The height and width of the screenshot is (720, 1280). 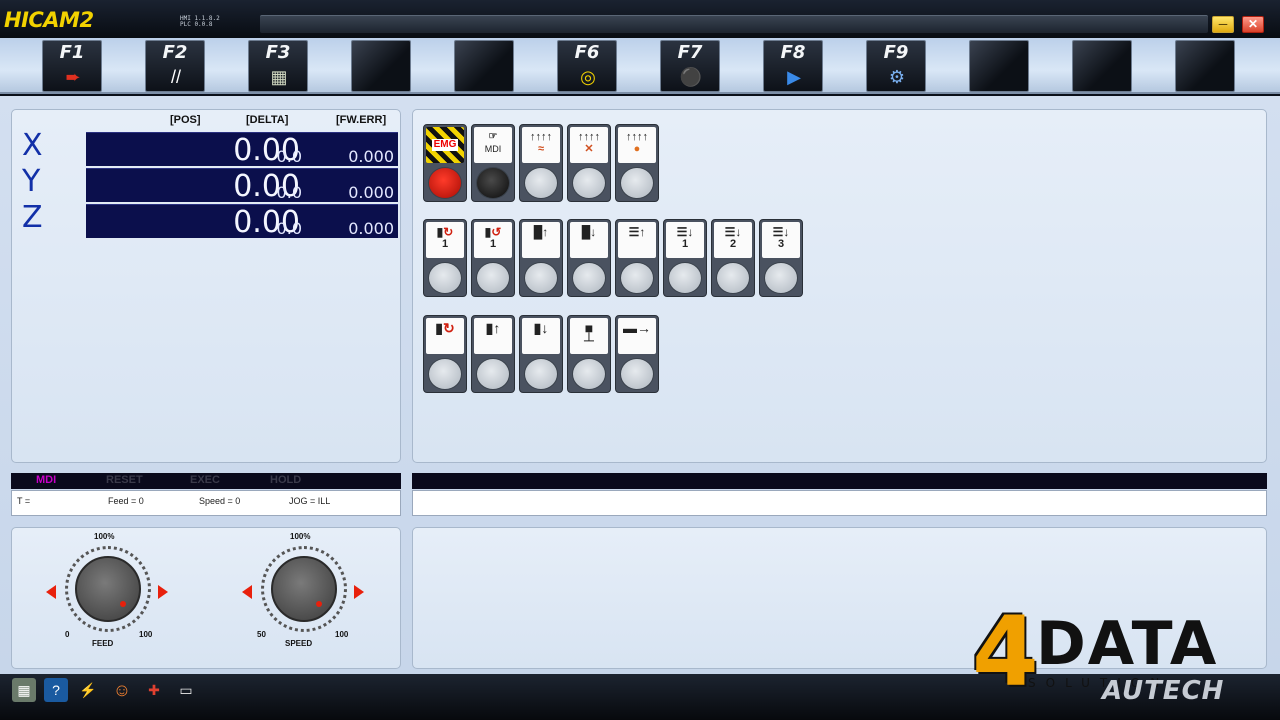 What do you see at coordinates (285, 480) in the screenshot?
I see `mode-hold: HOLD` at bounding box center [285, 480].